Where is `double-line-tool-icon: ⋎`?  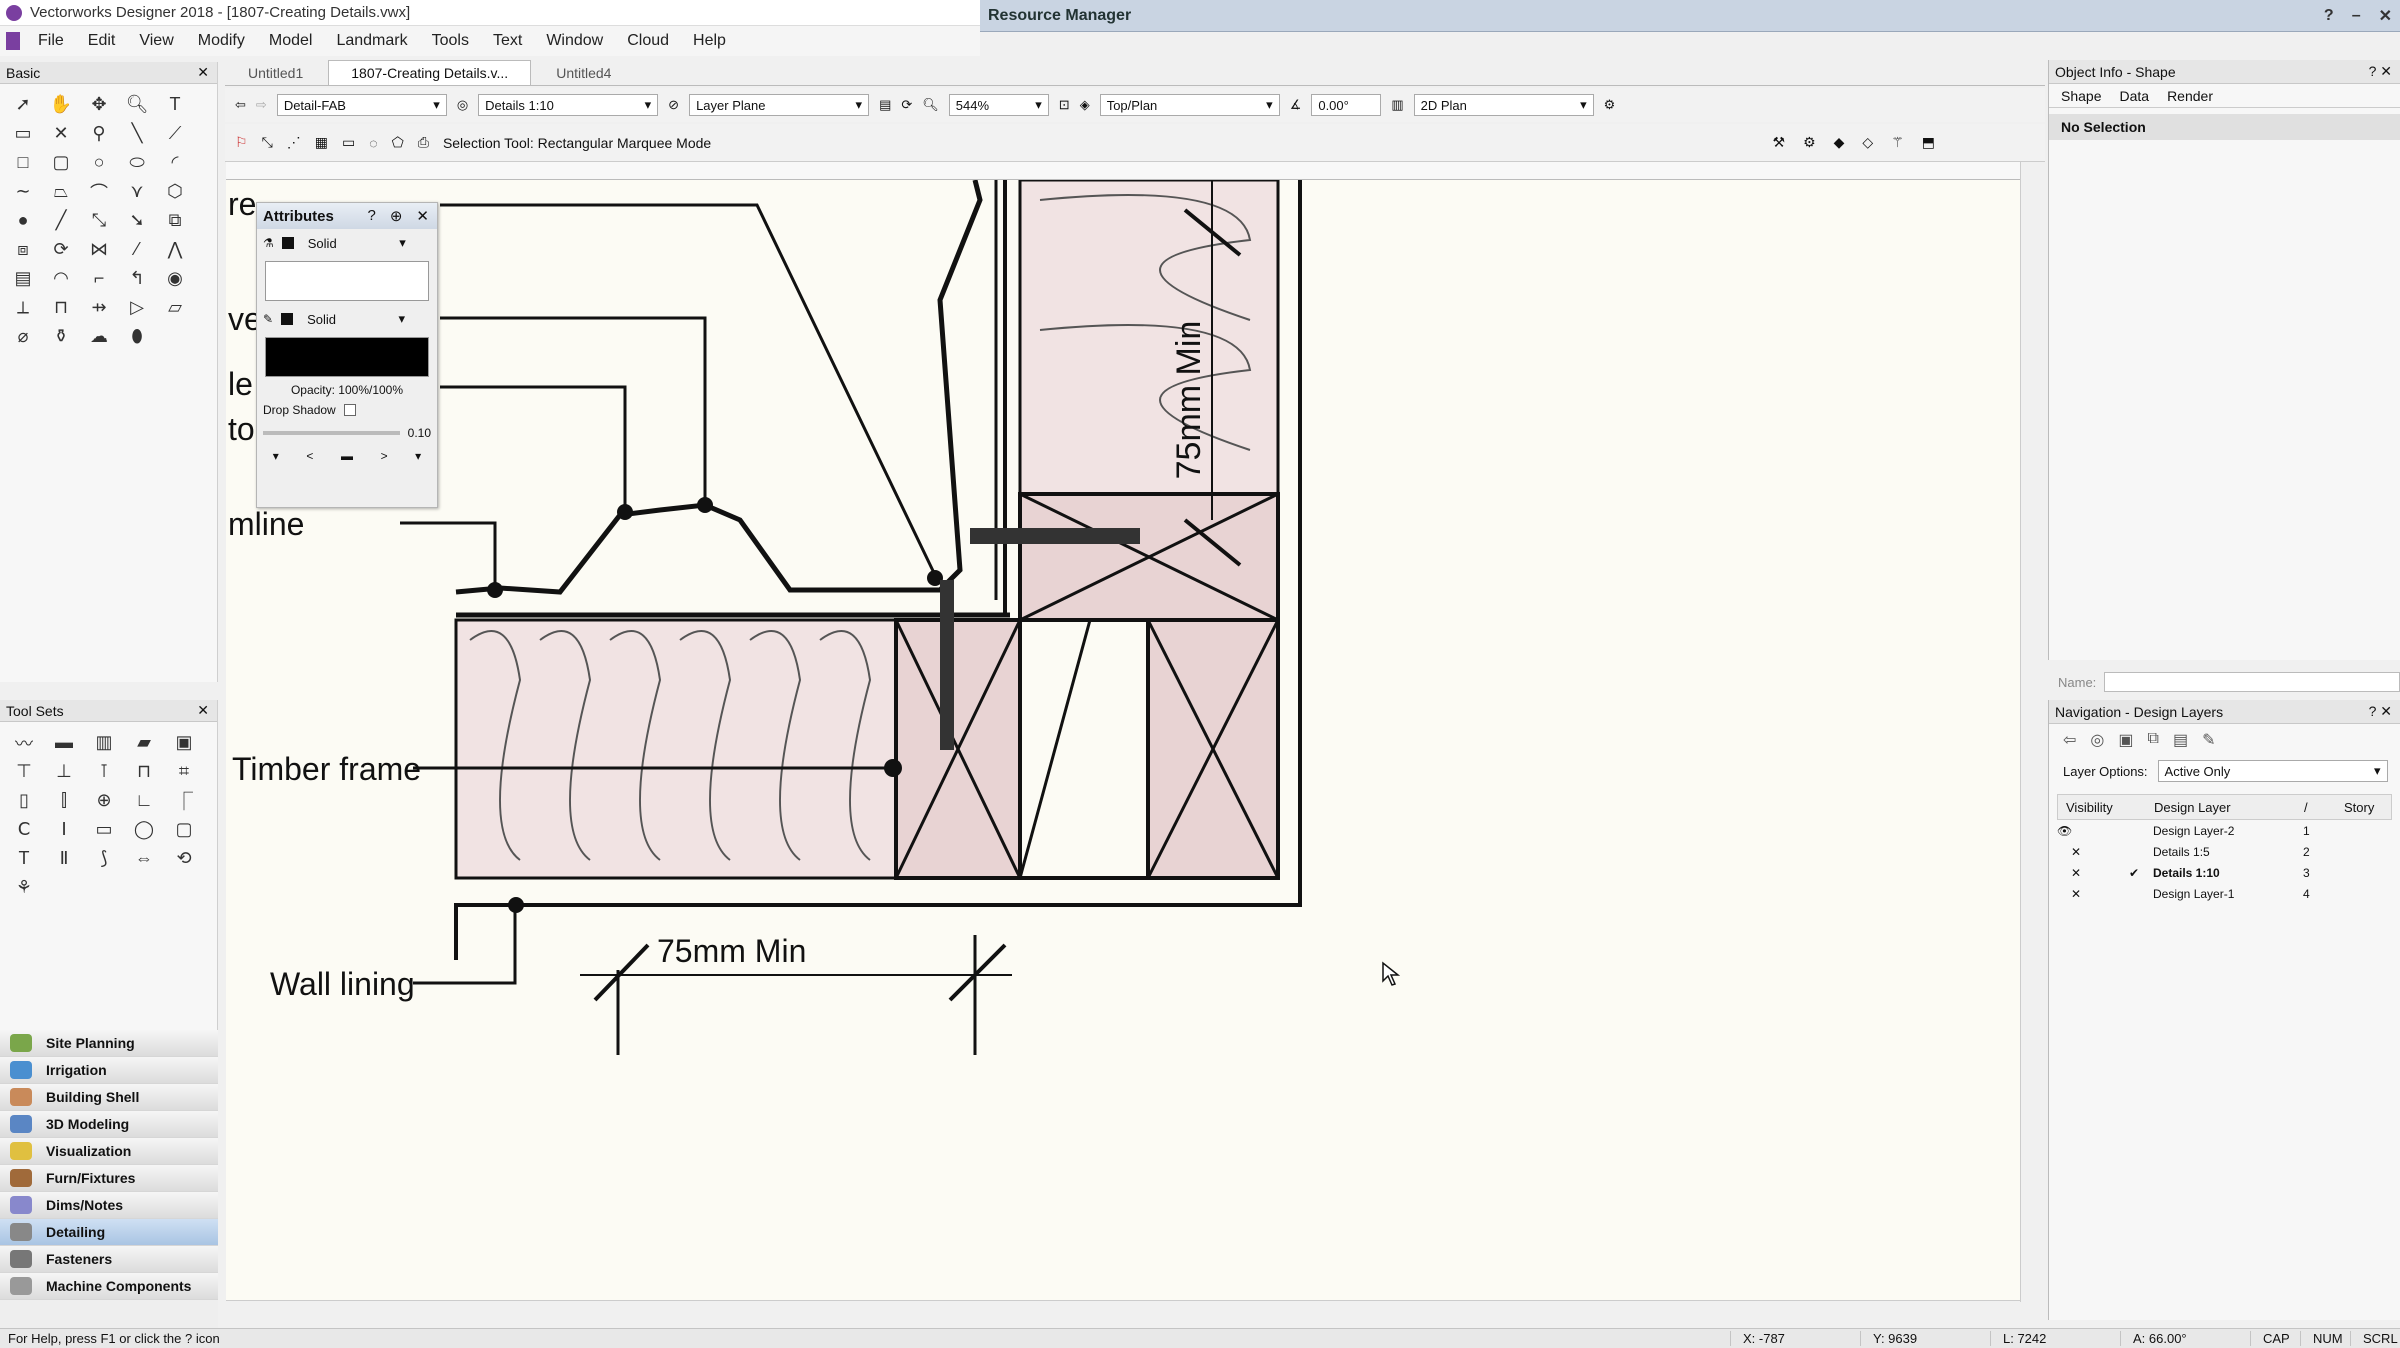 double-line-tool-icon: ⋎ is located at coordinates (137, 191).